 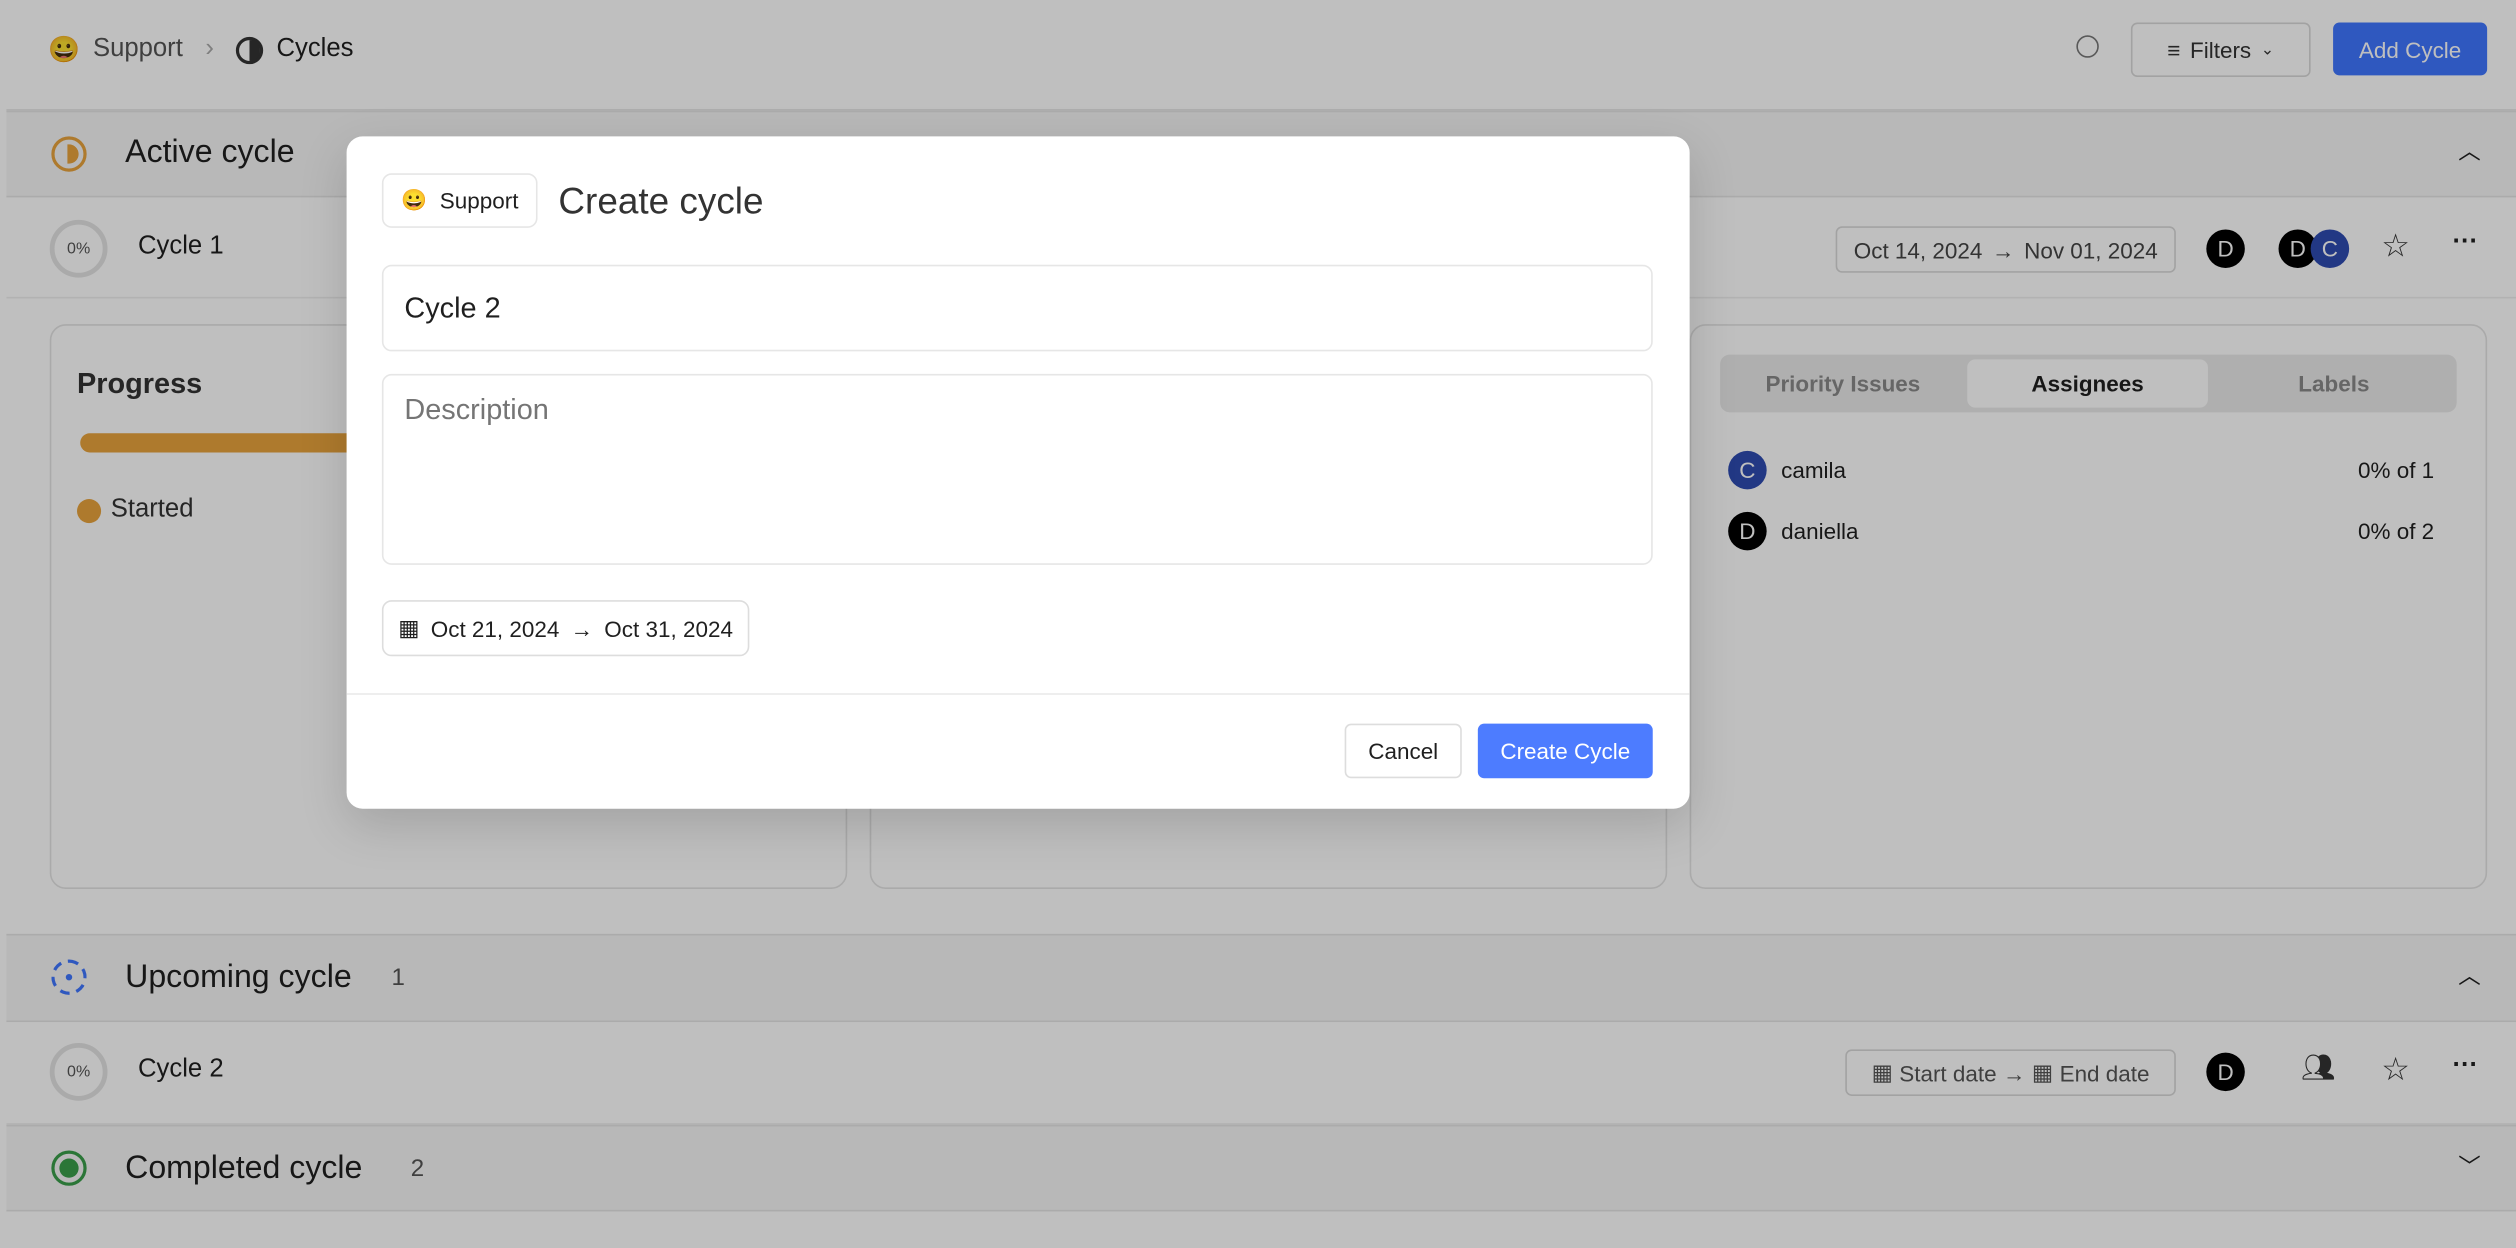 What do you see at coordinates (413, 199) in the screenshot?
I see `project-emoji-icon: 😀` at bounding box center [413, 199].